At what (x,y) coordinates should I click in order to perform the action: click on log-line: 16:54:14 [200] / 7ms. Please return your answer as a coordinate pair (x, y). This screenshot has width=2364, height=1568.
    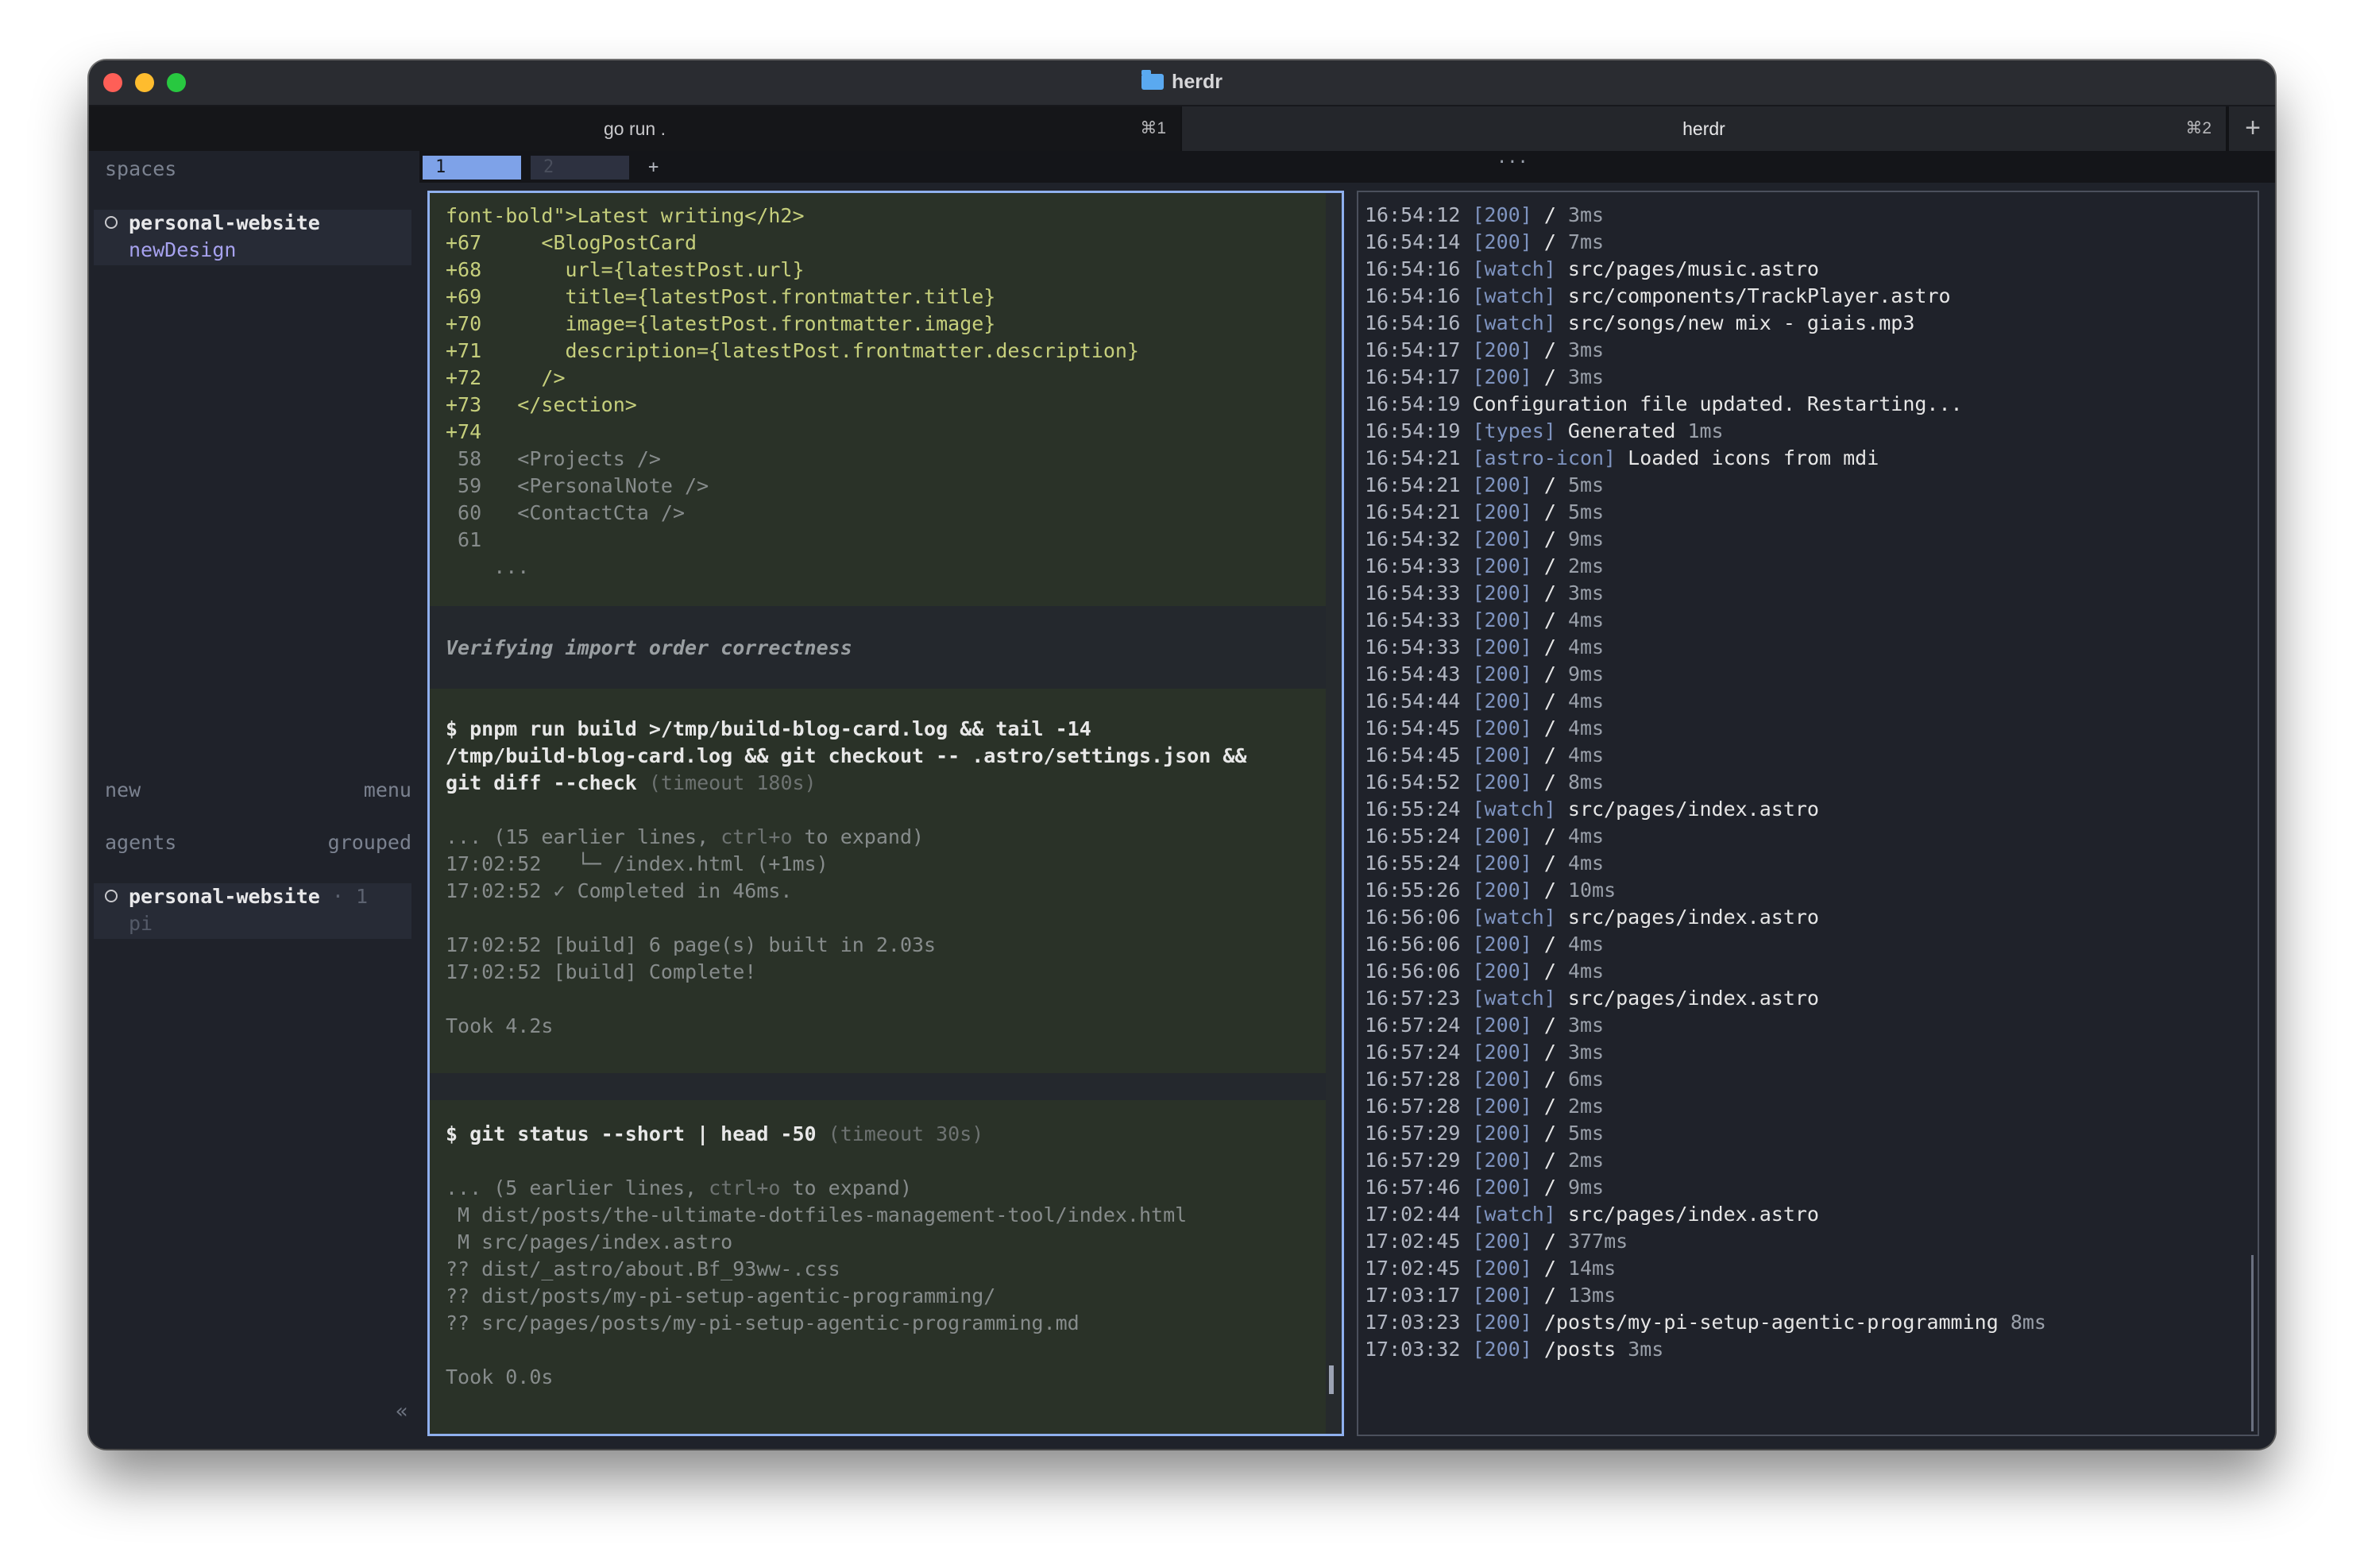
    Looking at the image, I should click on (1484, 242).